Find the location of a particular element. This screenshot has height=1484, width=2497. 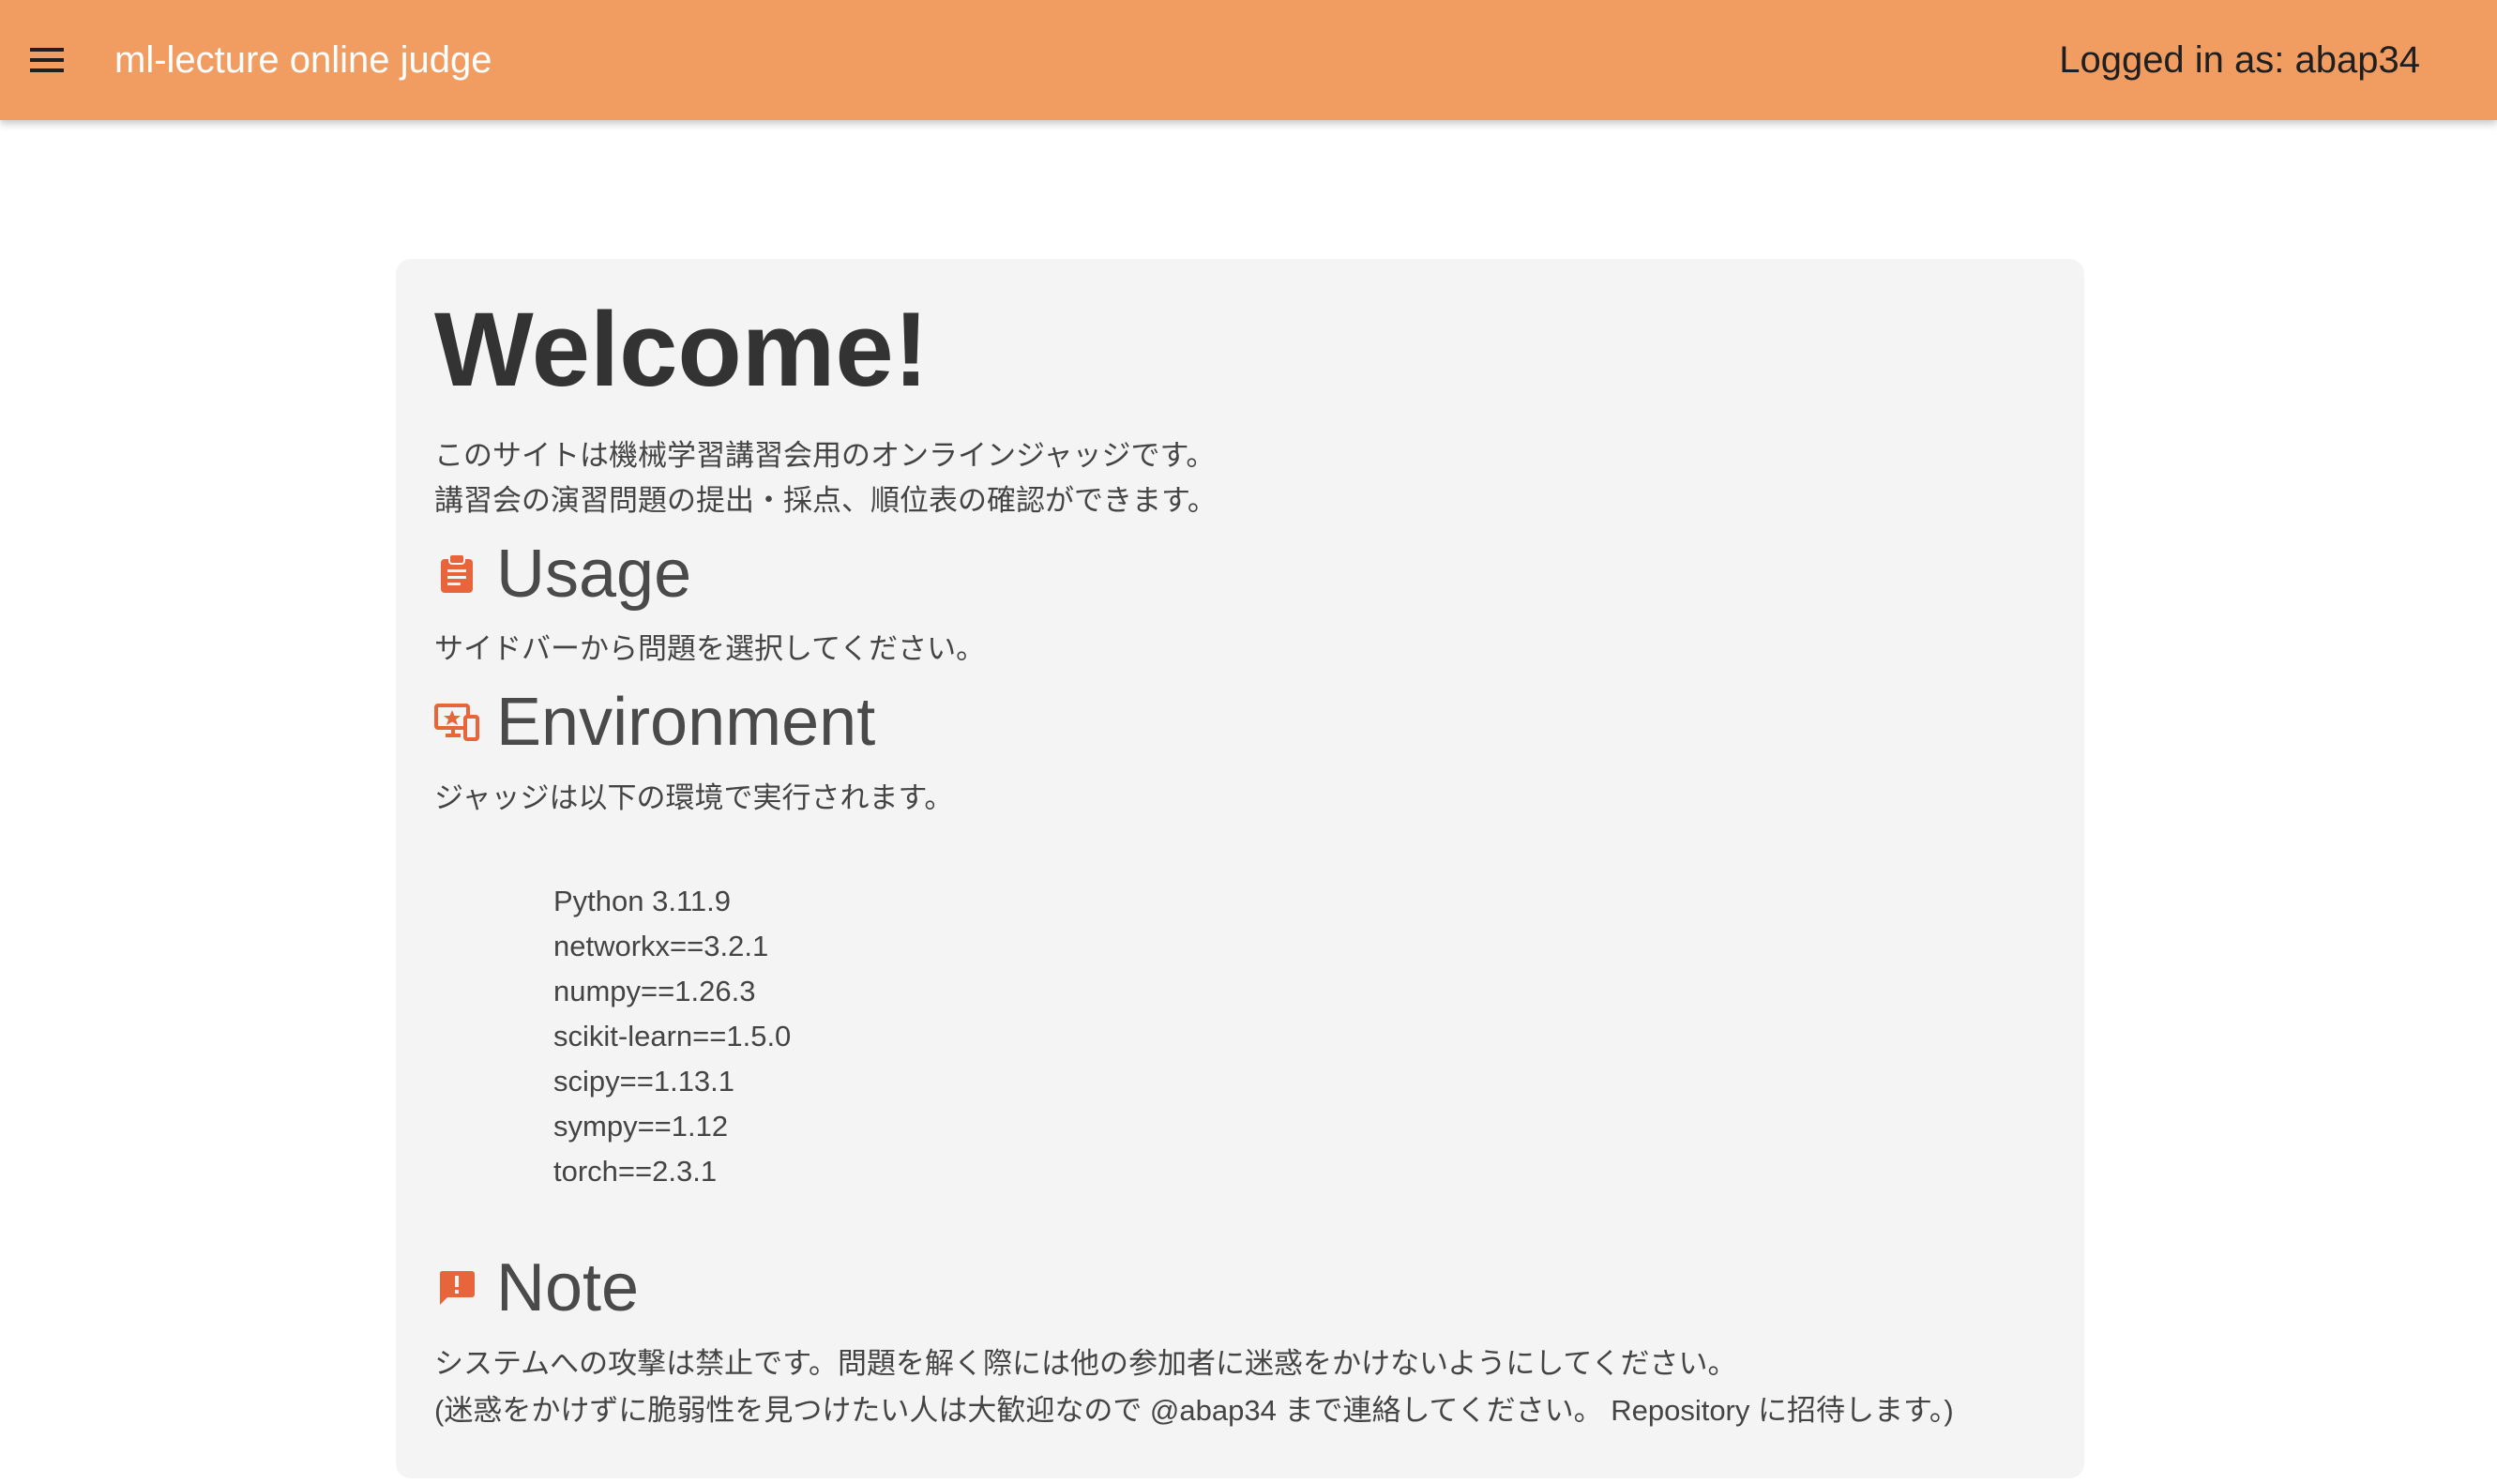

usage-text: サイドバーから問題を選択してください。 is located at coordinates (710, 648).